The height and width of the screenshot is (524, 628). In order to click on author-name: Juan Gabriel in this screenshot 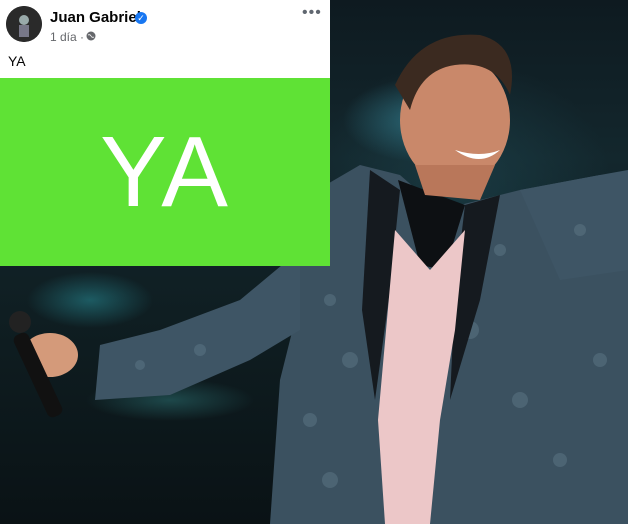, I will do `click(95, 17)`.